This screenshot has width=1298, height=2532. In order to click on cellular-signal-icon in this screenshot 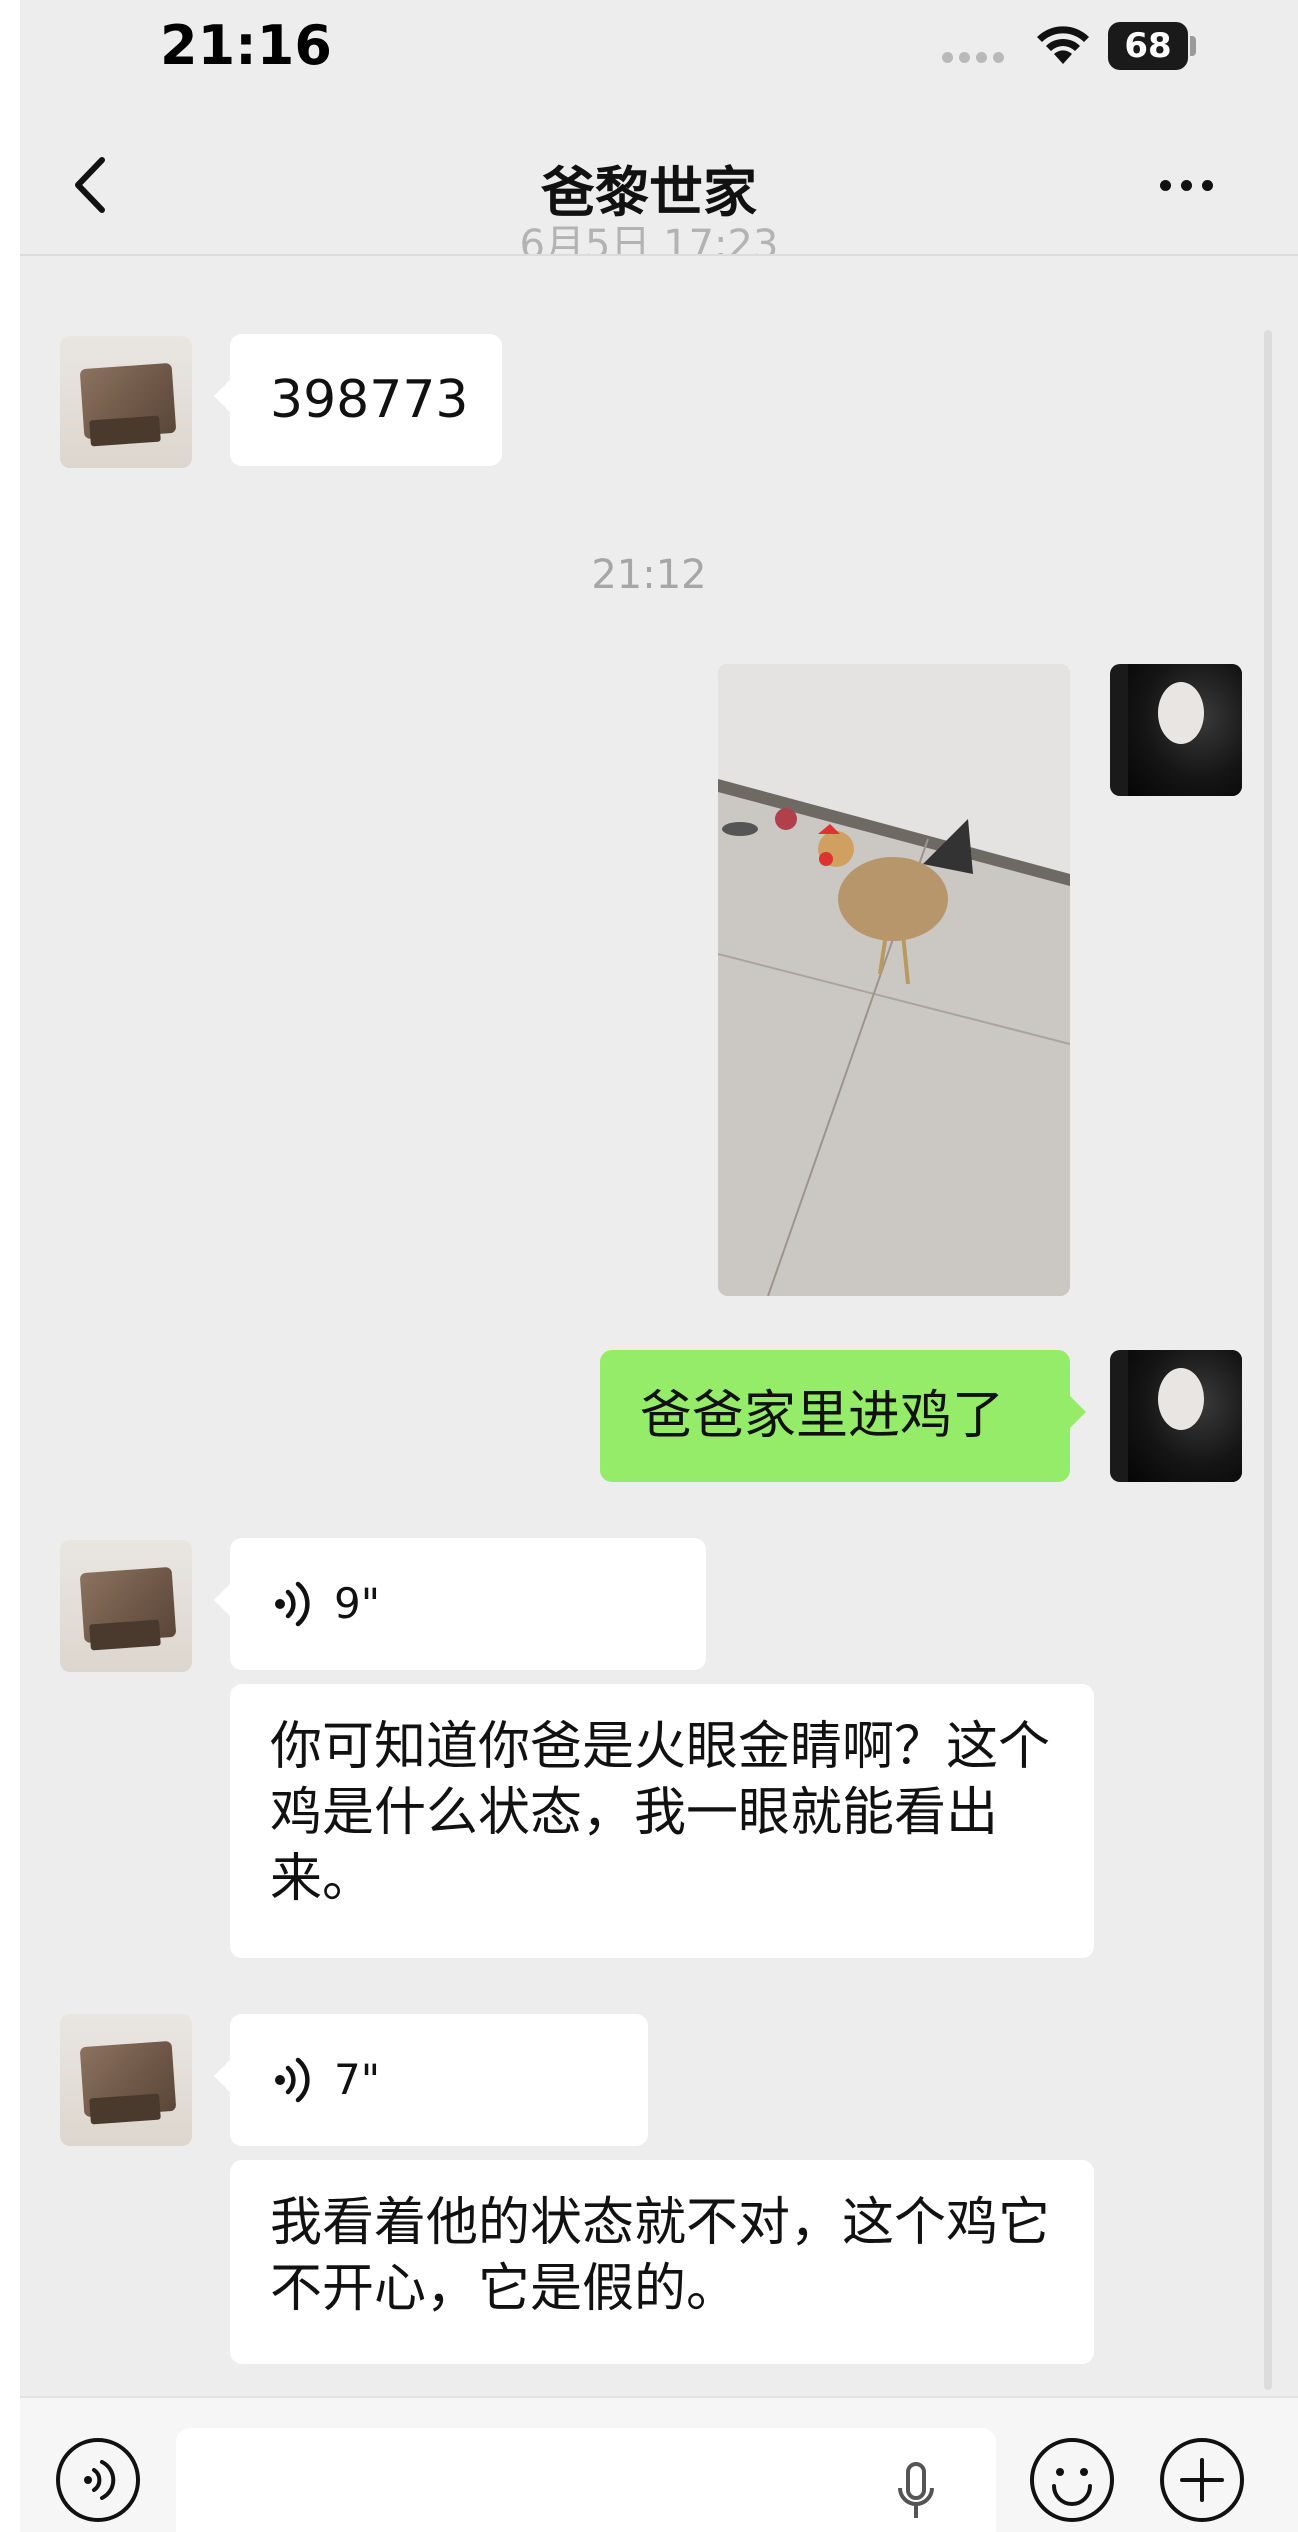, I will do `click(973, 57)`.